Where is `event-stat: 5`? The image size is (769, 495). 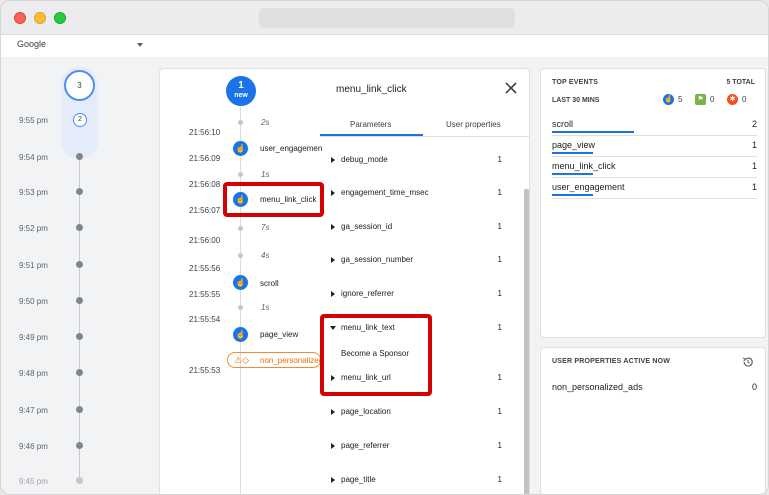 event-stat: 5 is located at coordinates (680, 99).